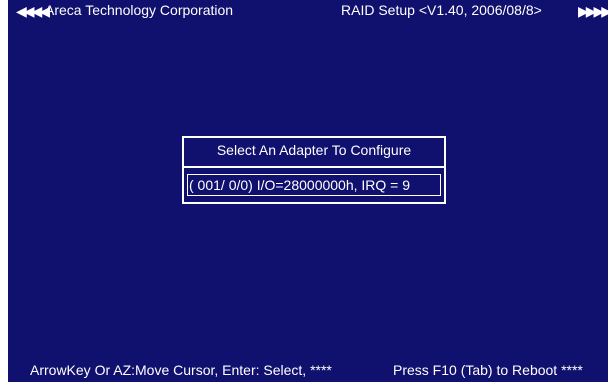  I want to click on dialog-divider, so click(314, 167).